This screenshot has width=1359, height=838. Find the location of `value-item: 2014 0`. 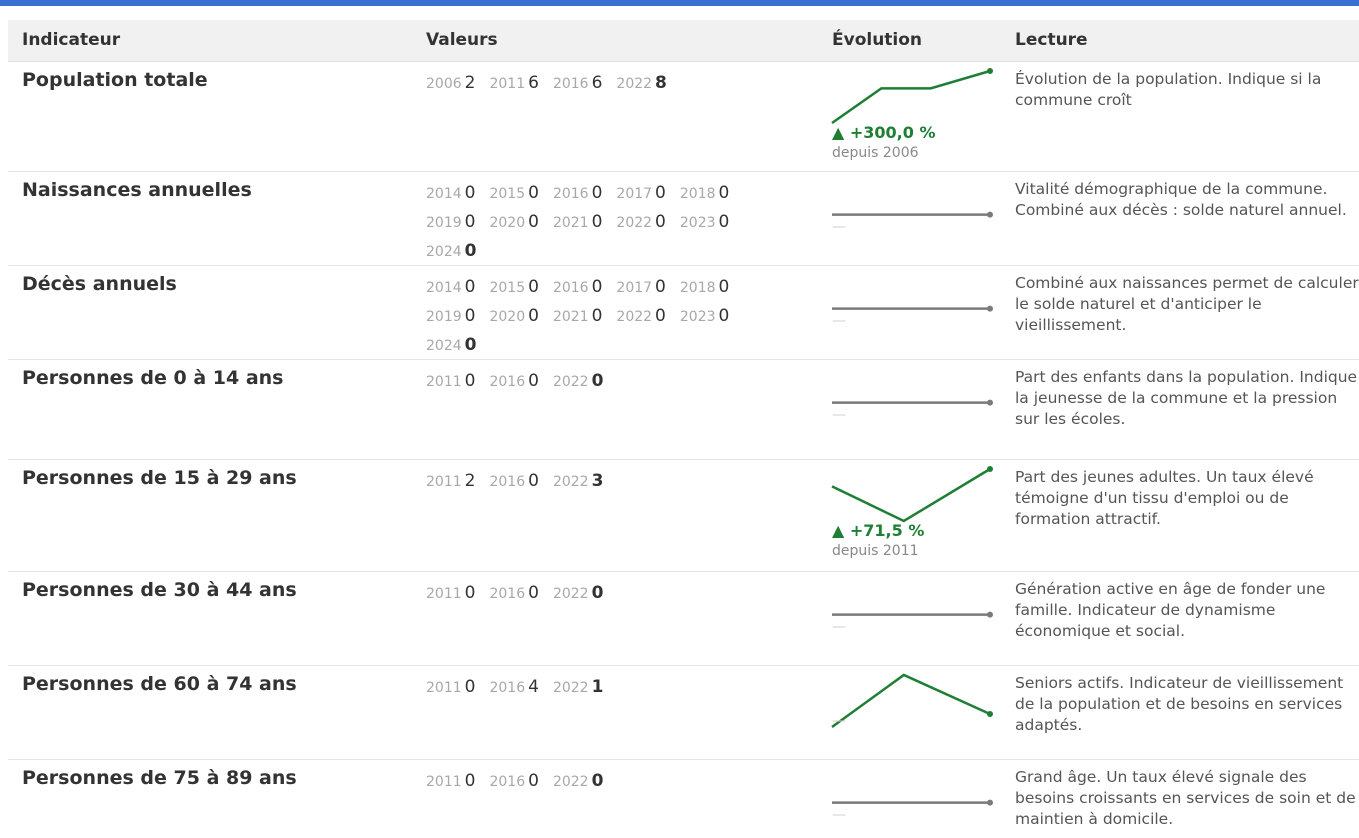

value-item: 2014 0 is located at coordinates (450, 193).